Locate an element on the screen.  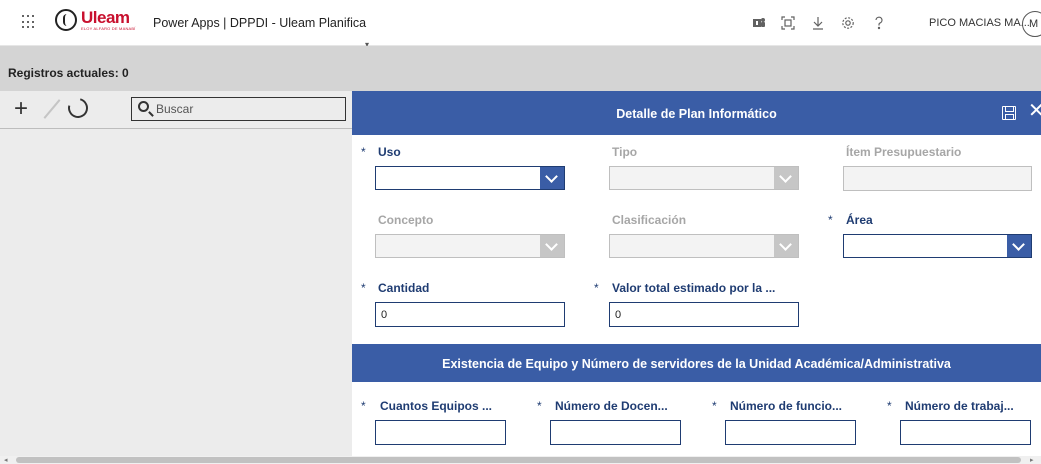
logo-word: Uleam is located at coordinates (105, 17).